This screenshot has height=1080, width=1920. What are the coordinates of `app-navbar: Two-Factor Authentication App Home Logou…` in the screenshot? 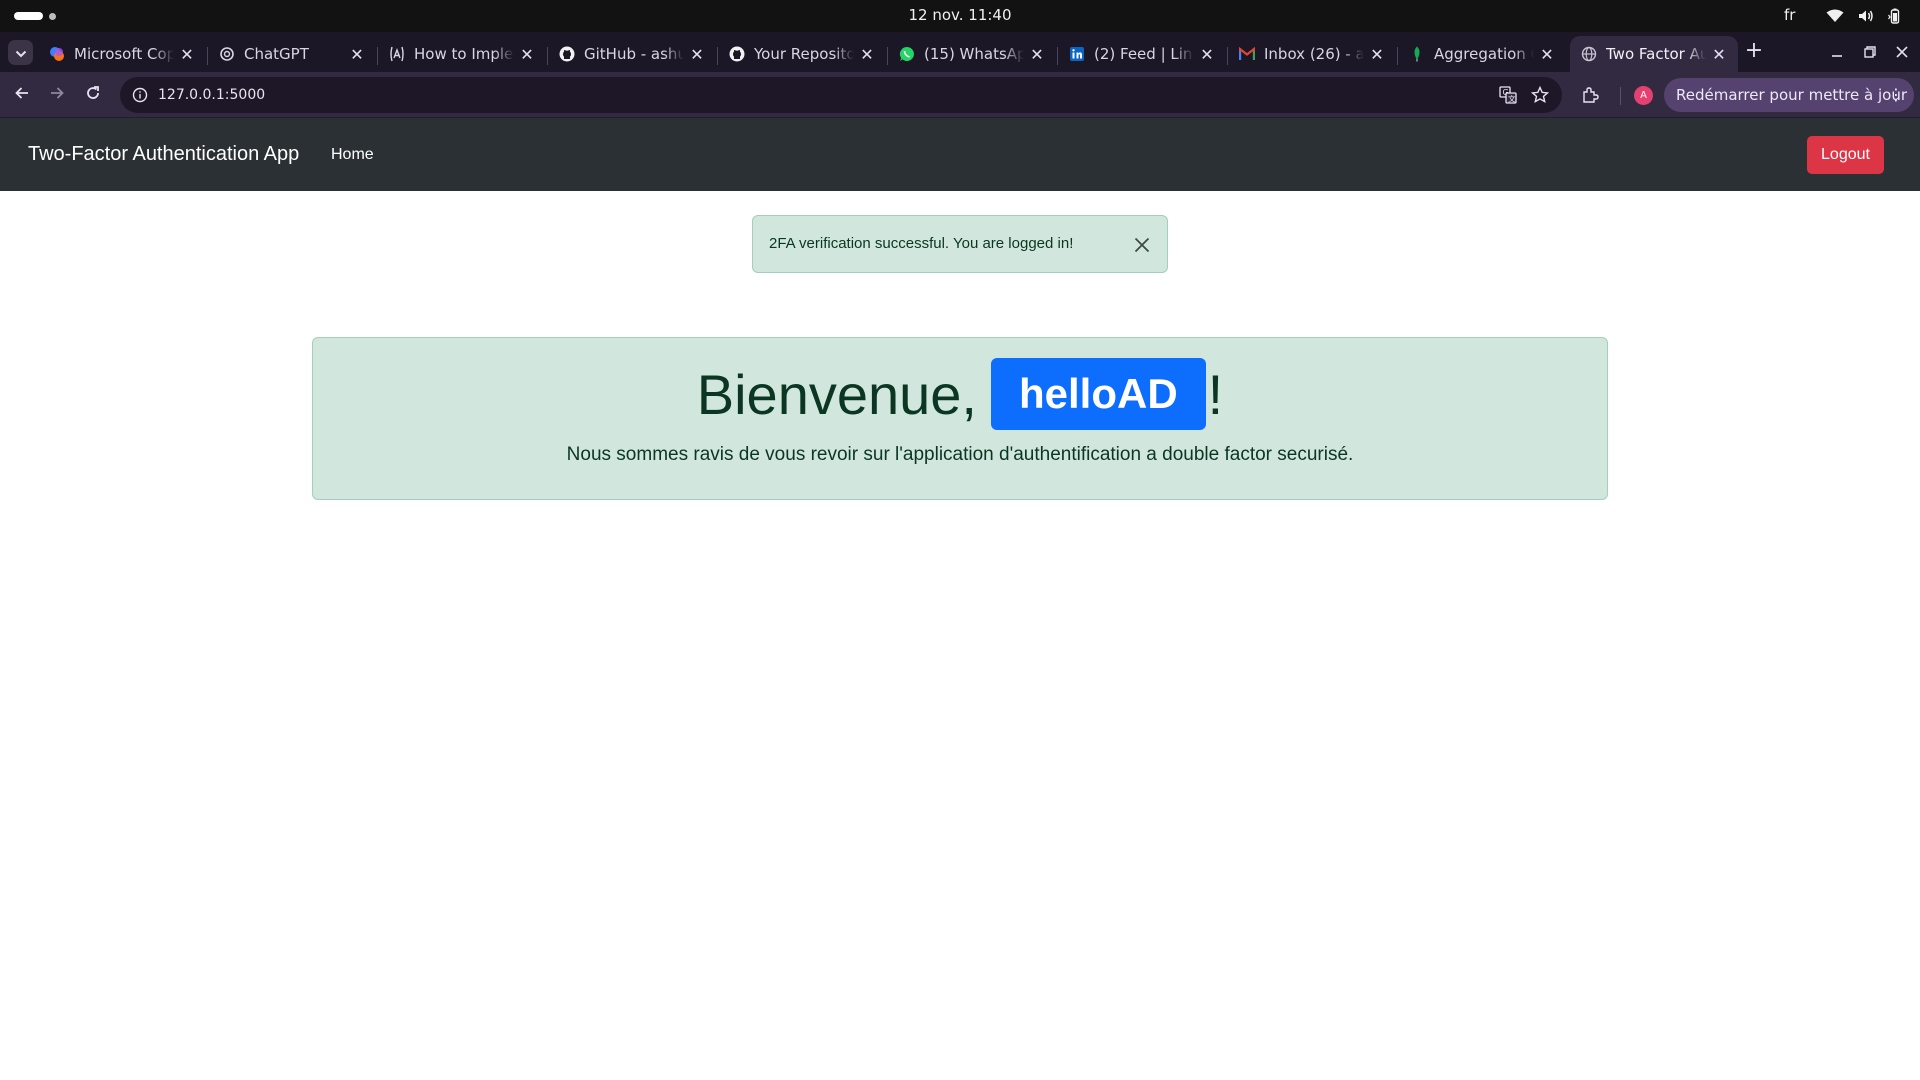 It's located at (960, 154).